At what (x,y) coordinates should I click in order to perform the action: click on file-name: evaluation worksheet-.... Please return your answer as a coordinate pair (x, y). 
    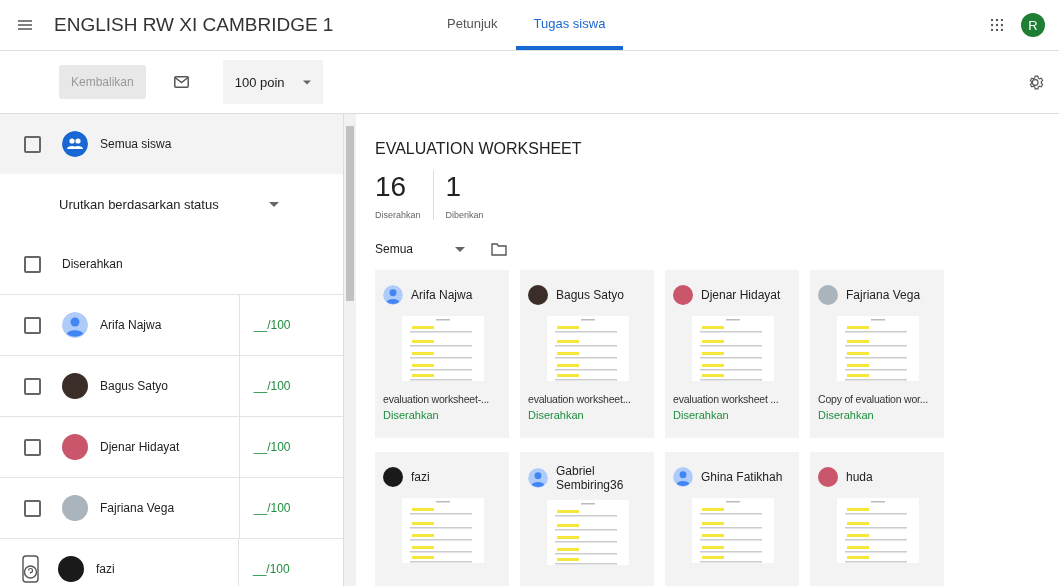
    Looking at the image, I should click on (437, 399).